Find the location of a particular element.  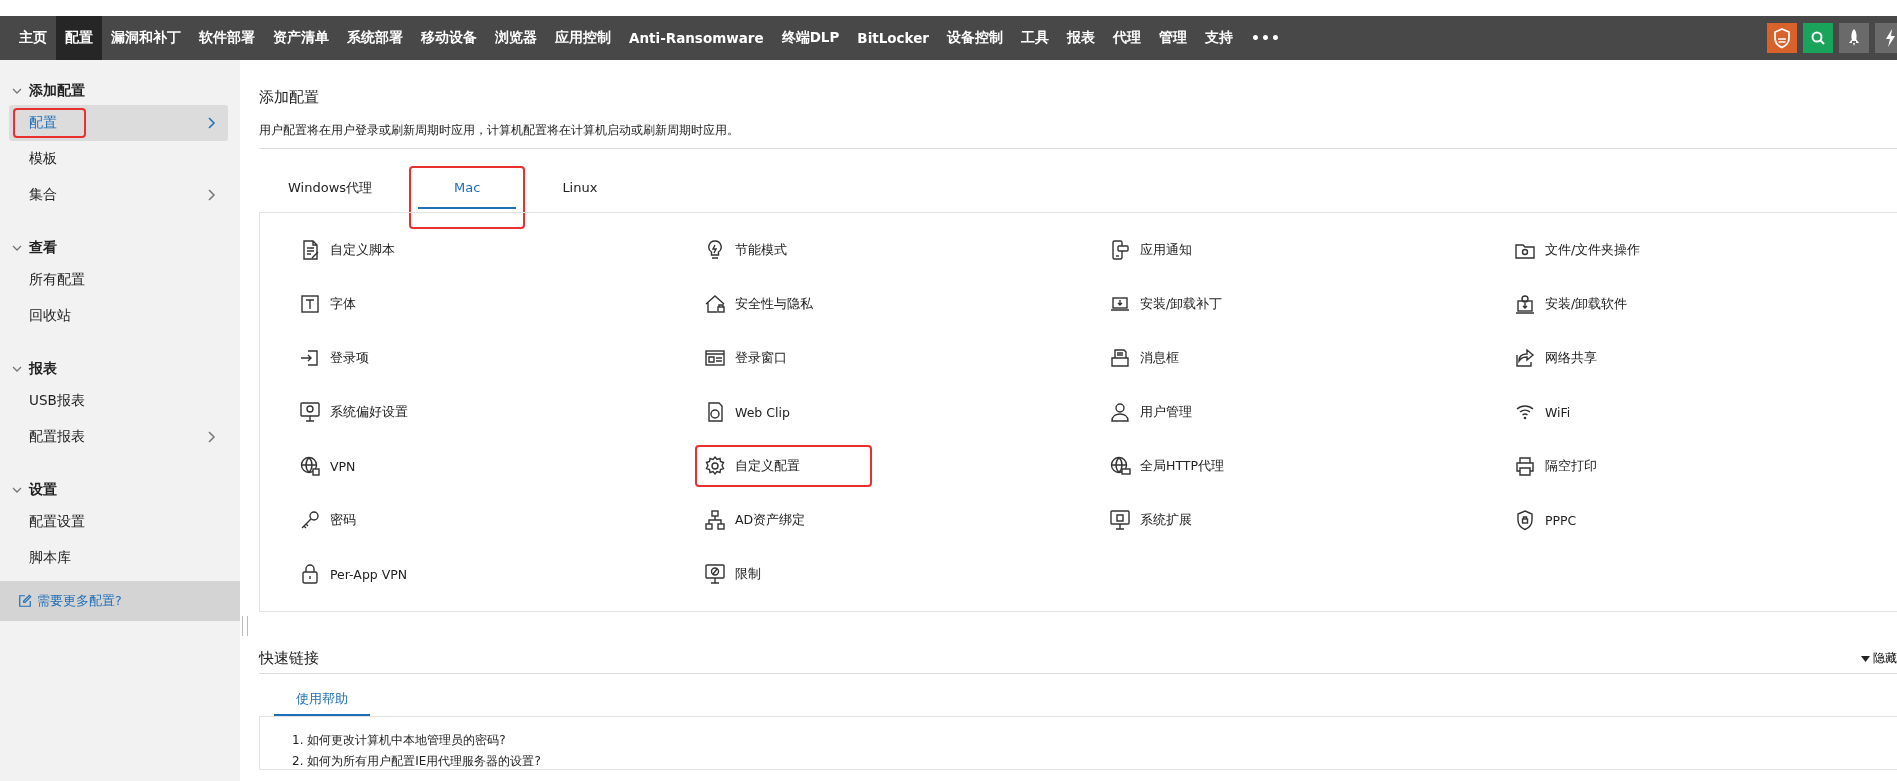

nav-tab: 主页 is located at coordinates (33, 38).